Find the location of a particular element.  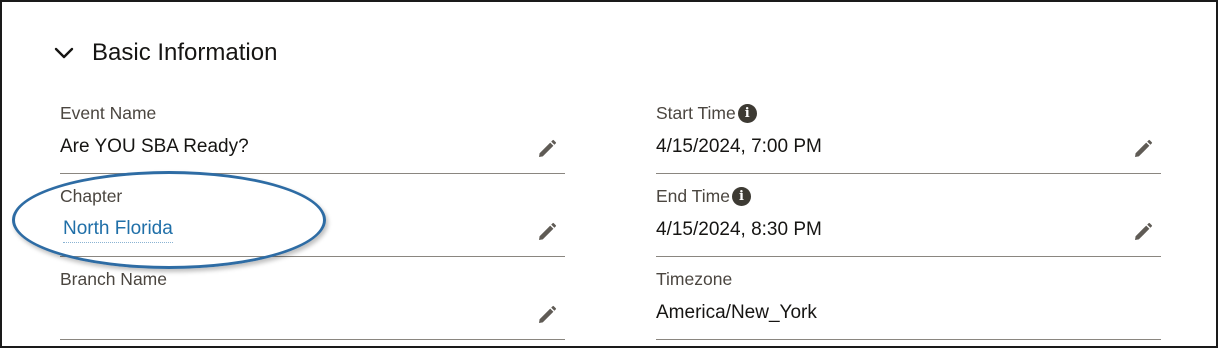

edit-start-time-button is located at coordinates (1143, 149).